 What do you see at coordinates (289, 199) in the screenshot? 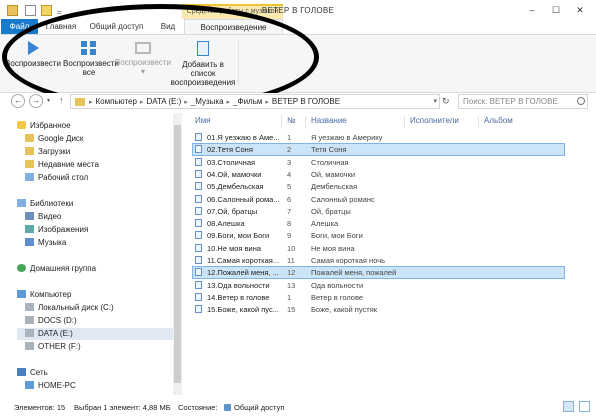
I see `track-number: 6` at bounding box center [289, 199].